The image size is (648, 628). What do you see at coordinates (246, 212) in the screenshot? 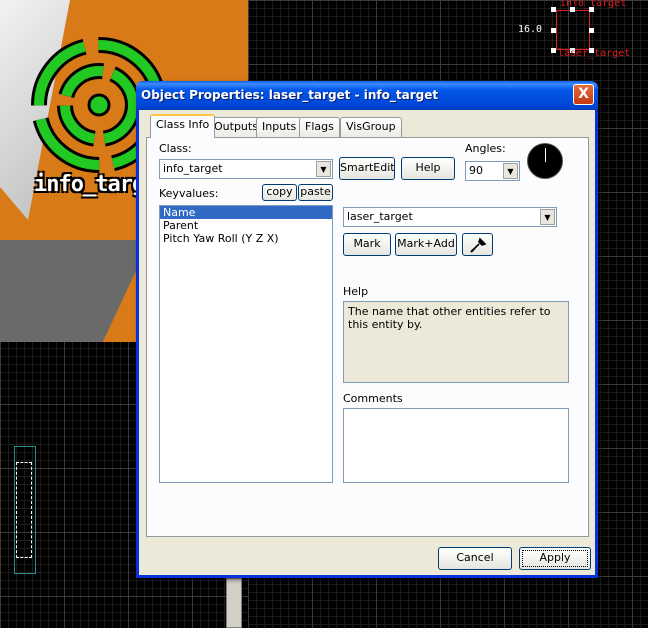
I see `list-item: Name` at bounding box center [246, 212].